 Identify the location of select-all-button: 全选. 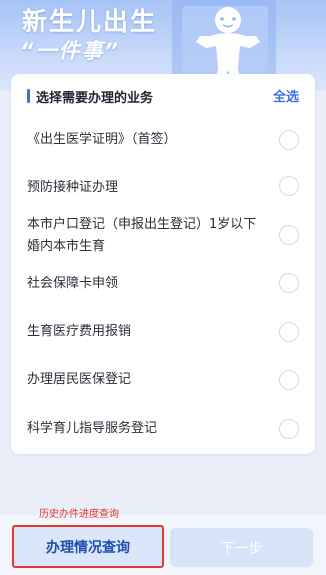
(286, 95).